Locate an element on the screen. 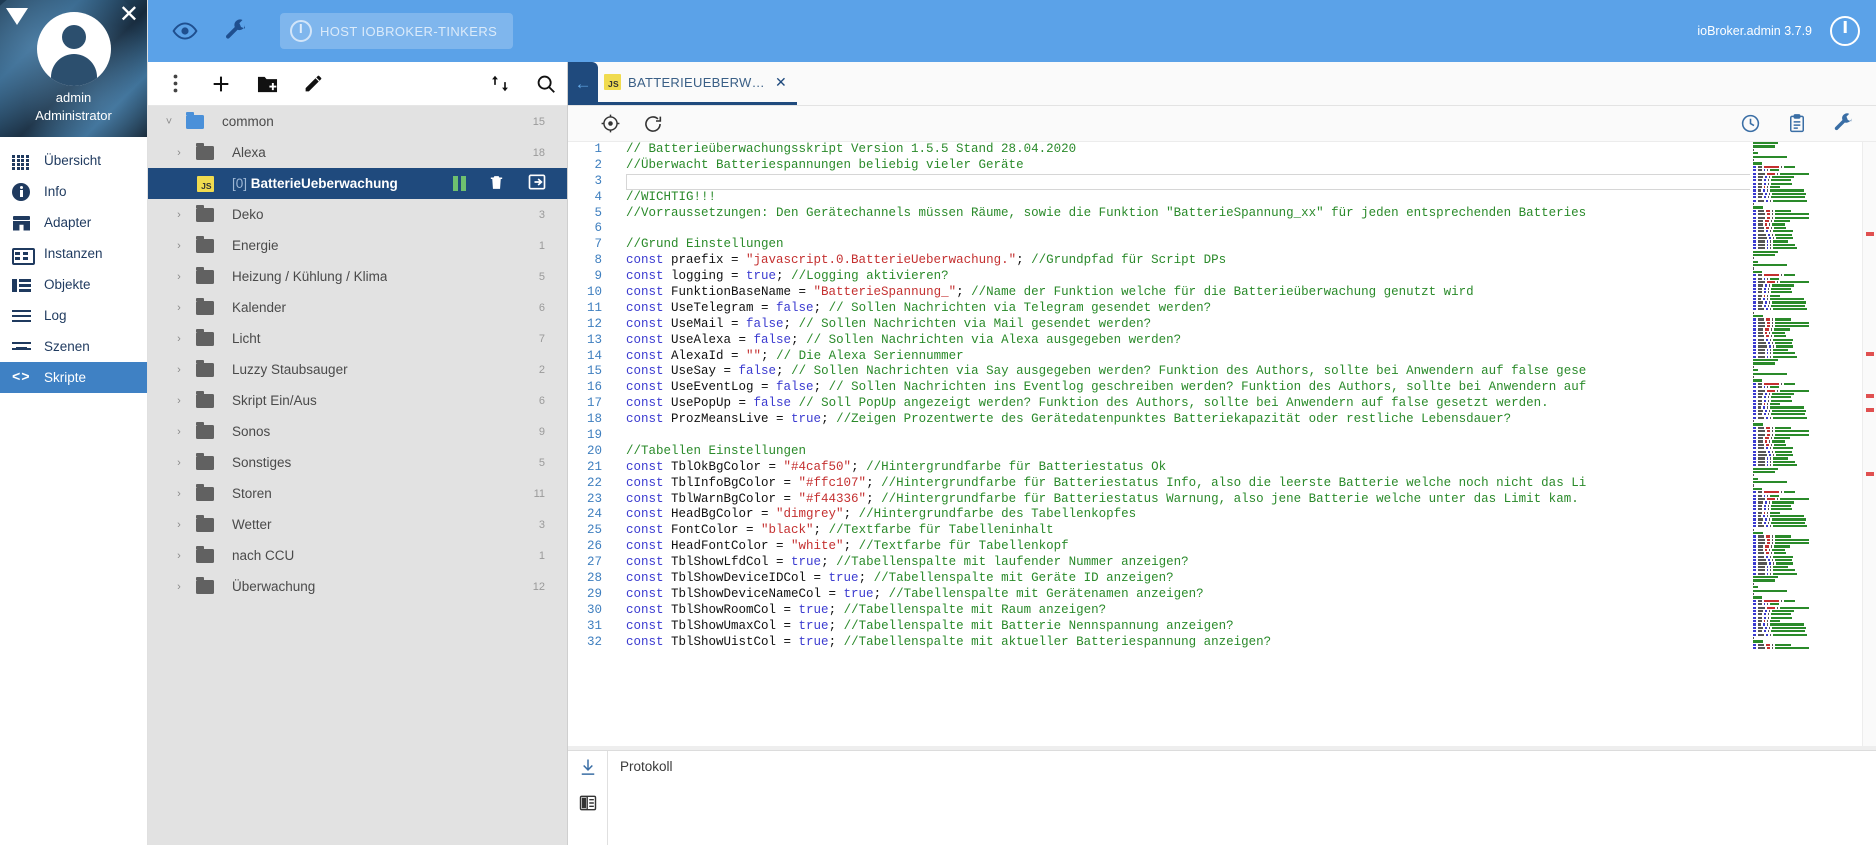 This screenshot has height=845, width=1876. sidebar-item-szenen: Szenen is located at coordinates (73, 346).